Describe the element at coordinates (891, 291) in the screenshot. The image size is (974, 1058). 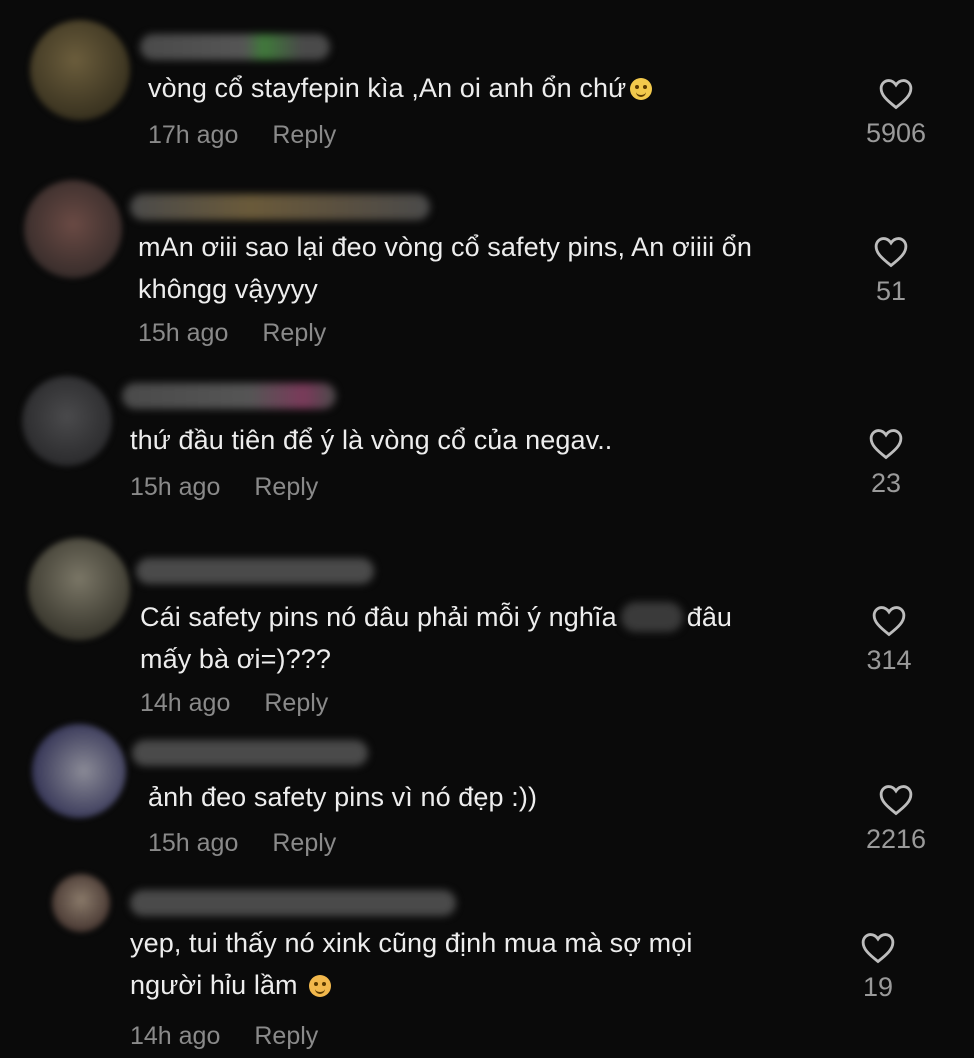
I see `like-count: 51` at that location.